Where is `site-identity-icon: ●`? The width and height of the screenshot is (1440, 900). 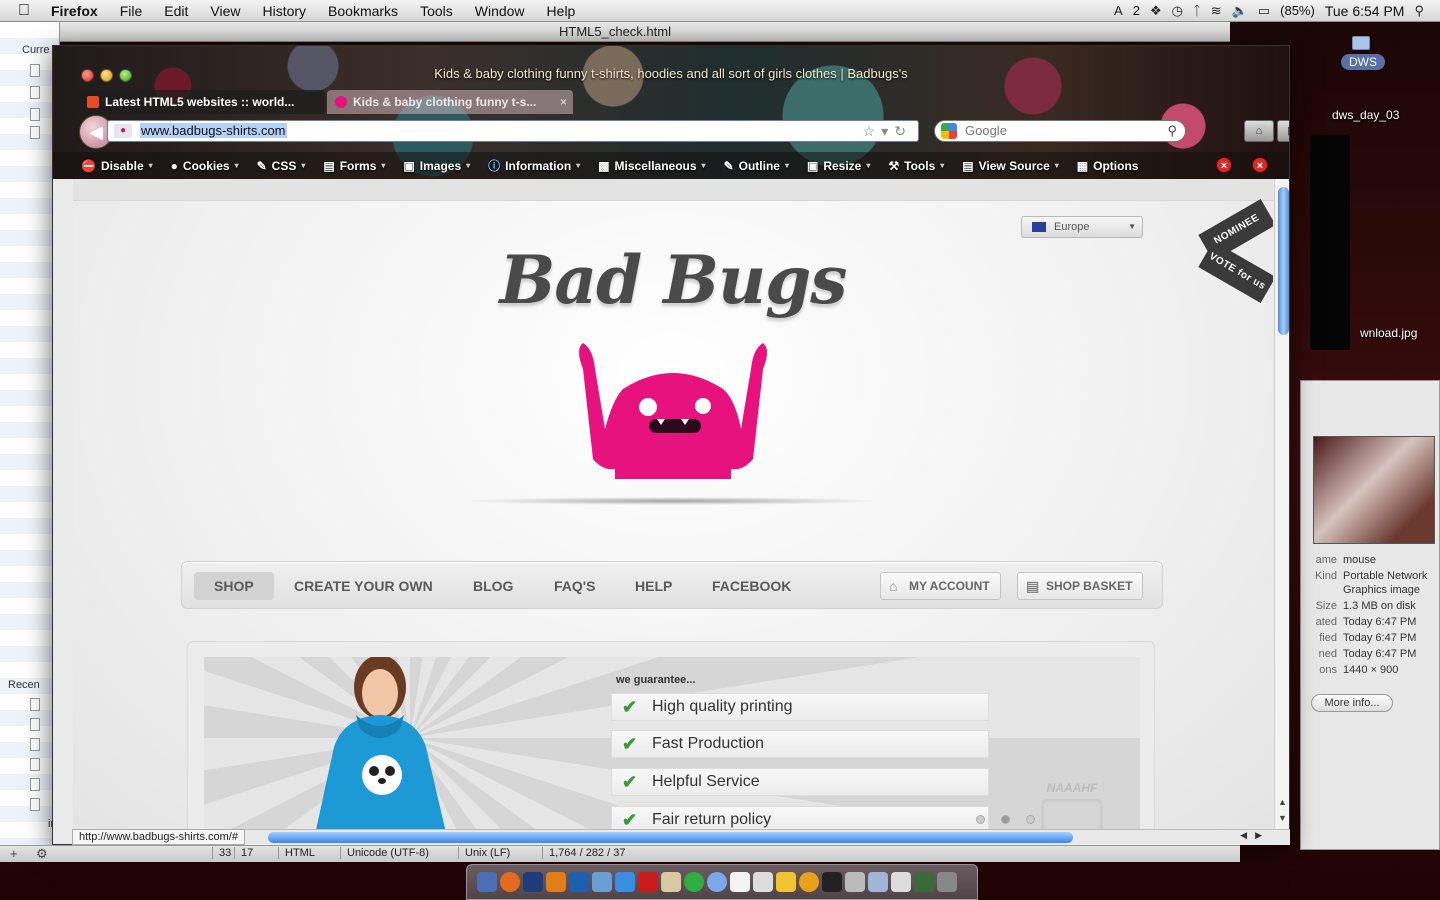 site-identity-icon: ● is located at coordinates (123, 131).